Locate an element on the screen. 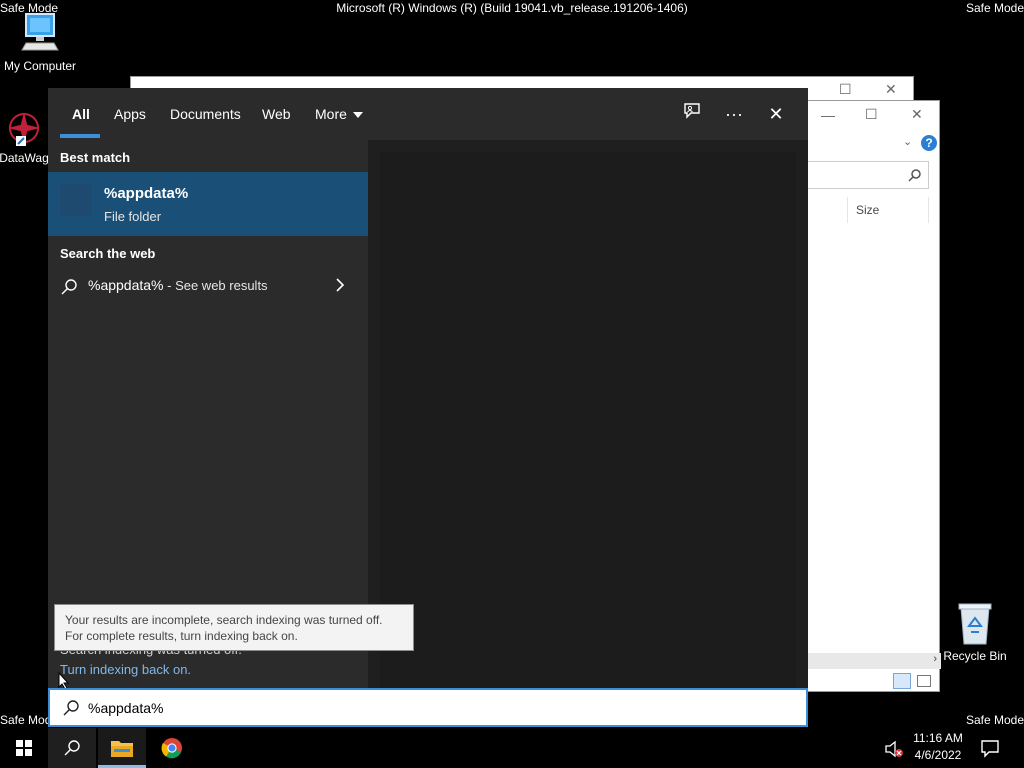 This screenshot has width=1024, height=768. close-search-button: ✕ is located at coordinates (776, 114).